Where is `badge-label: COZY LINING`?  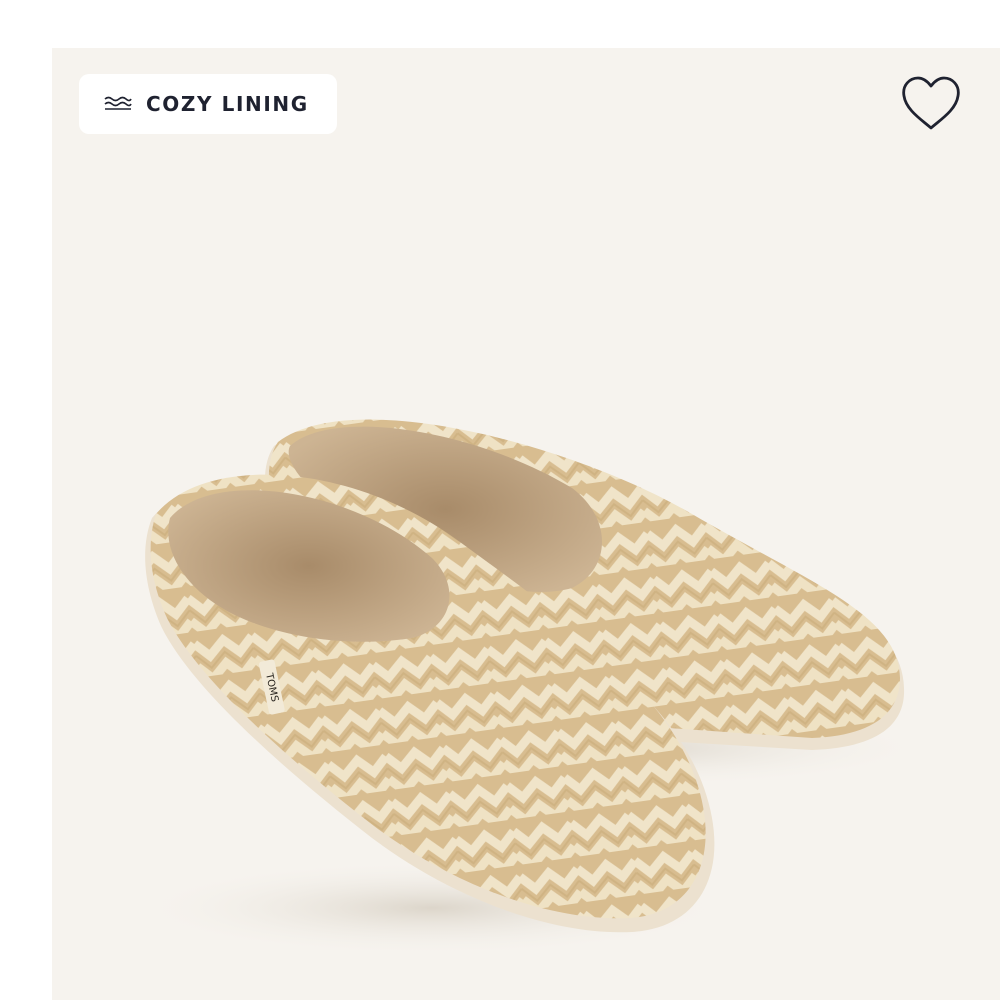
badge-label: COZY LINING is located at coordinates (227, 104).